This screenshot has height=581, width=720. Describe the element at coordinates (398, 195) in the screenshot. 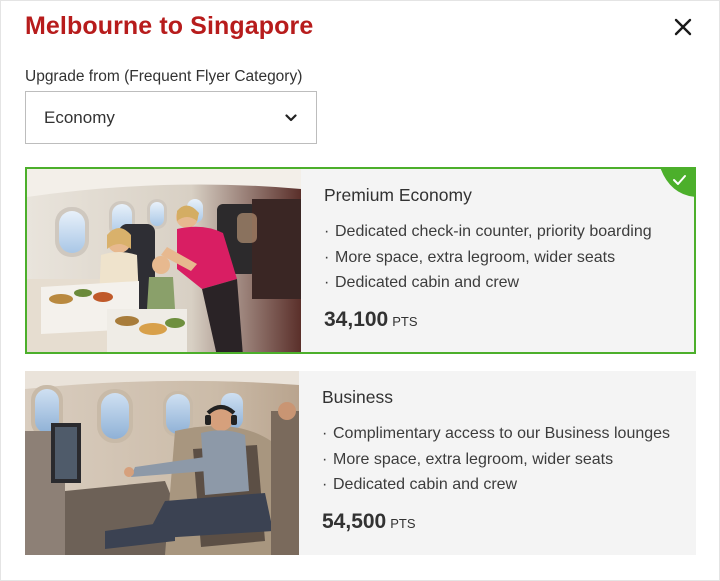

I see `option-title: Premium Economy` at that location.